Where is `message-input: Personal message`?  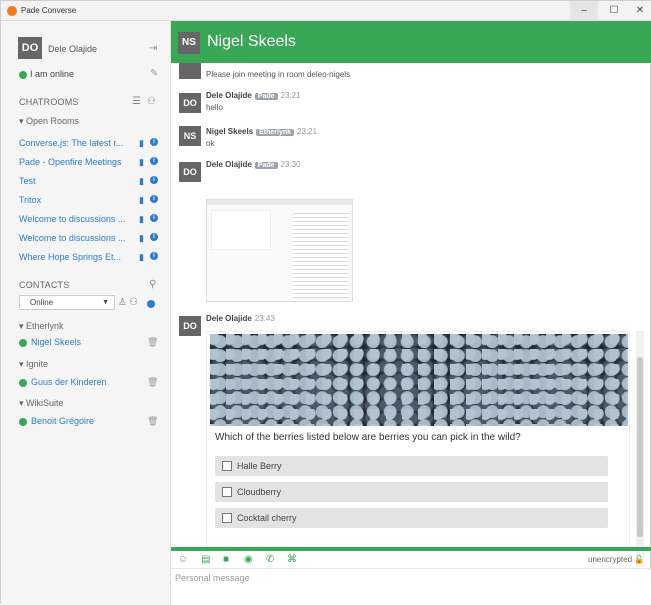 message-input: Personal message is located at coordinates (411, 587).